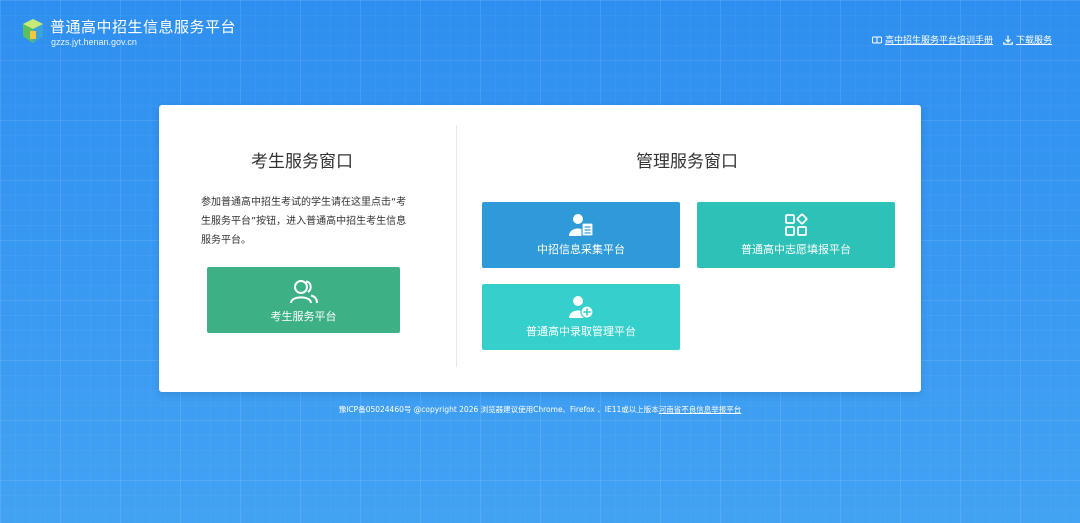 This screenshot has width=1080, height=523. Describe the element at coordinates (796, 224) in the screenshot. I see `apps-grid-icon` at that location.